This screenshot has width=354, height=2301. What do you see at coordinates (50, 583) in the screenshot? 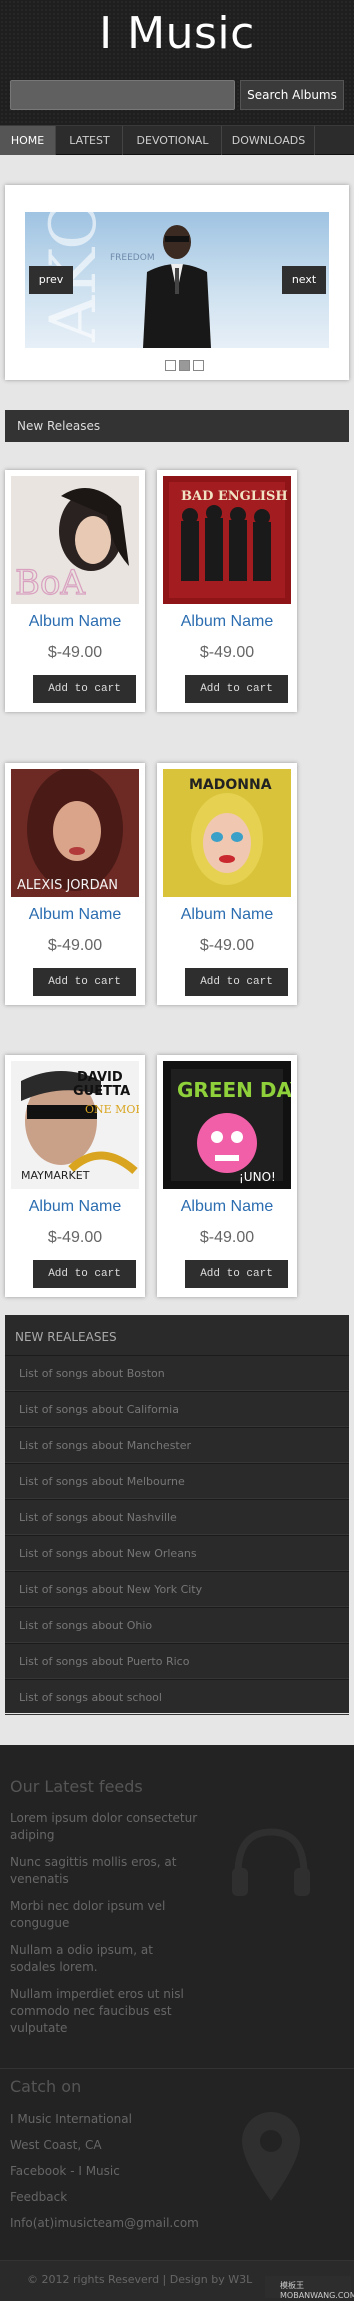
I see `svg-text: BoA` at bounding box center [50, 583].